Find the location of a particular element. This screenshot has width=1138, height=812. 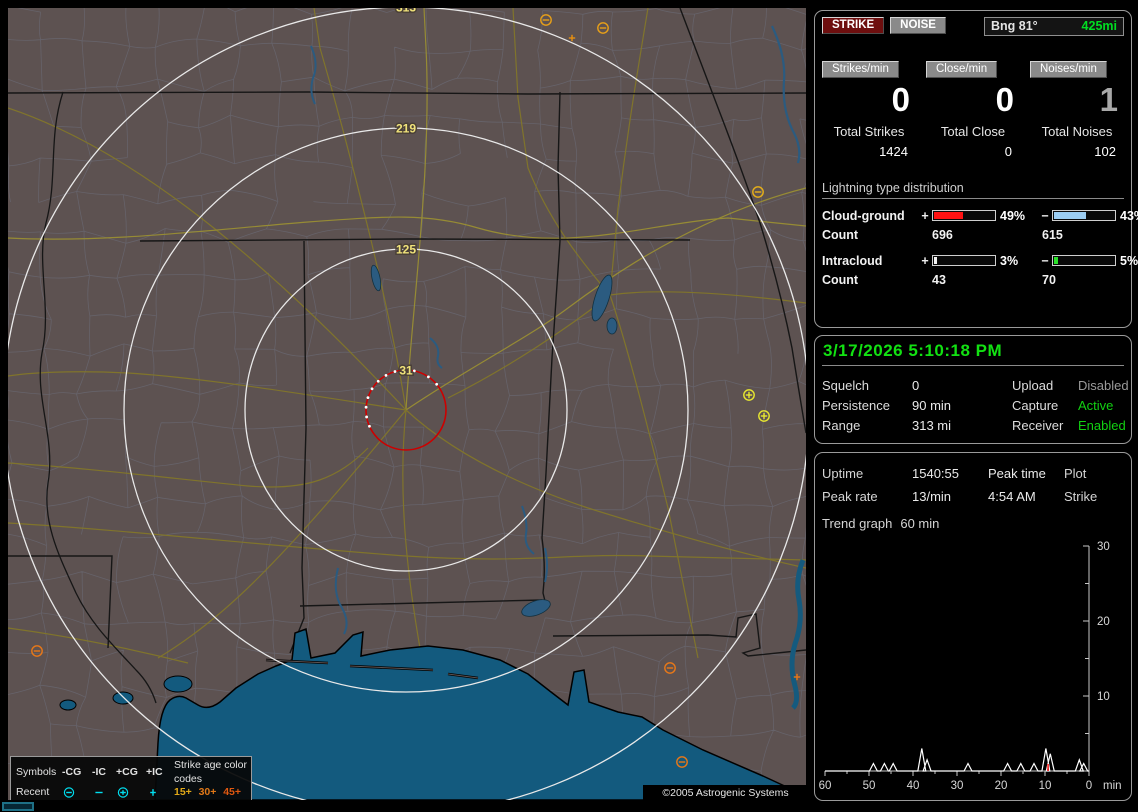

status-value: 90 min is located at coordinates (932, 405).